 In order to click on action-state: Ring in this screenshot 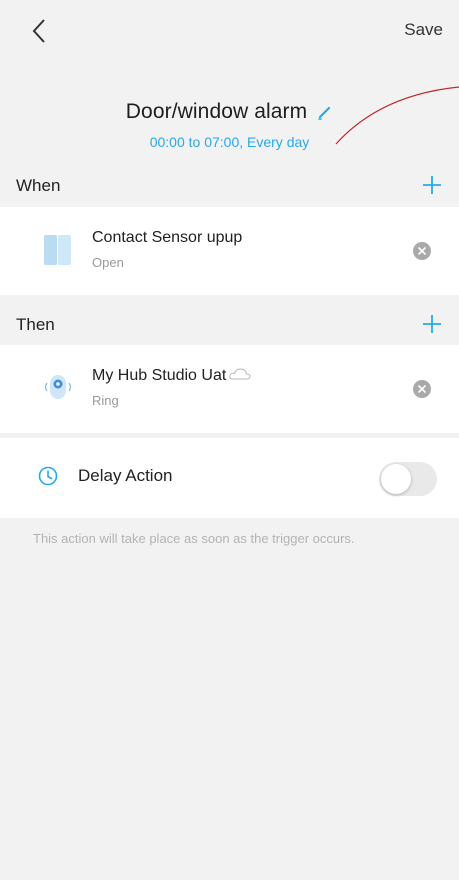, I will do `click(105, 400)`.